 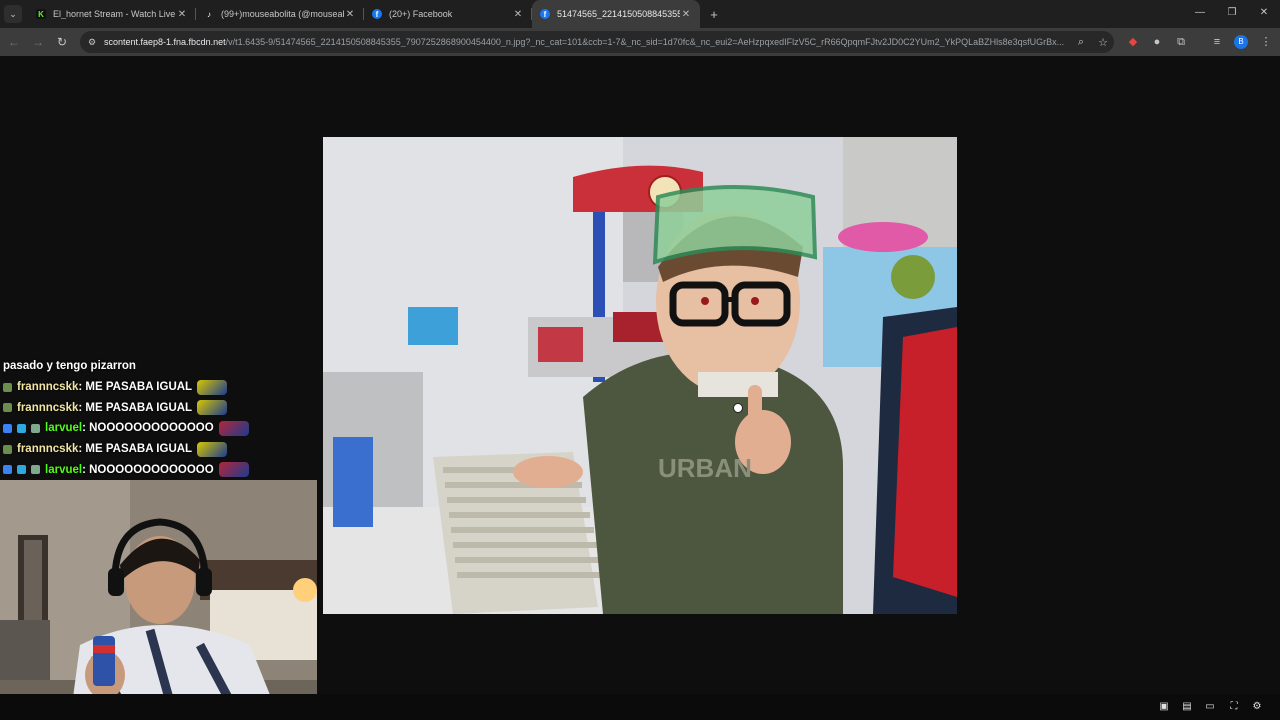 I want to click on restore-icon: ❐, so click(x=1232, y=14).